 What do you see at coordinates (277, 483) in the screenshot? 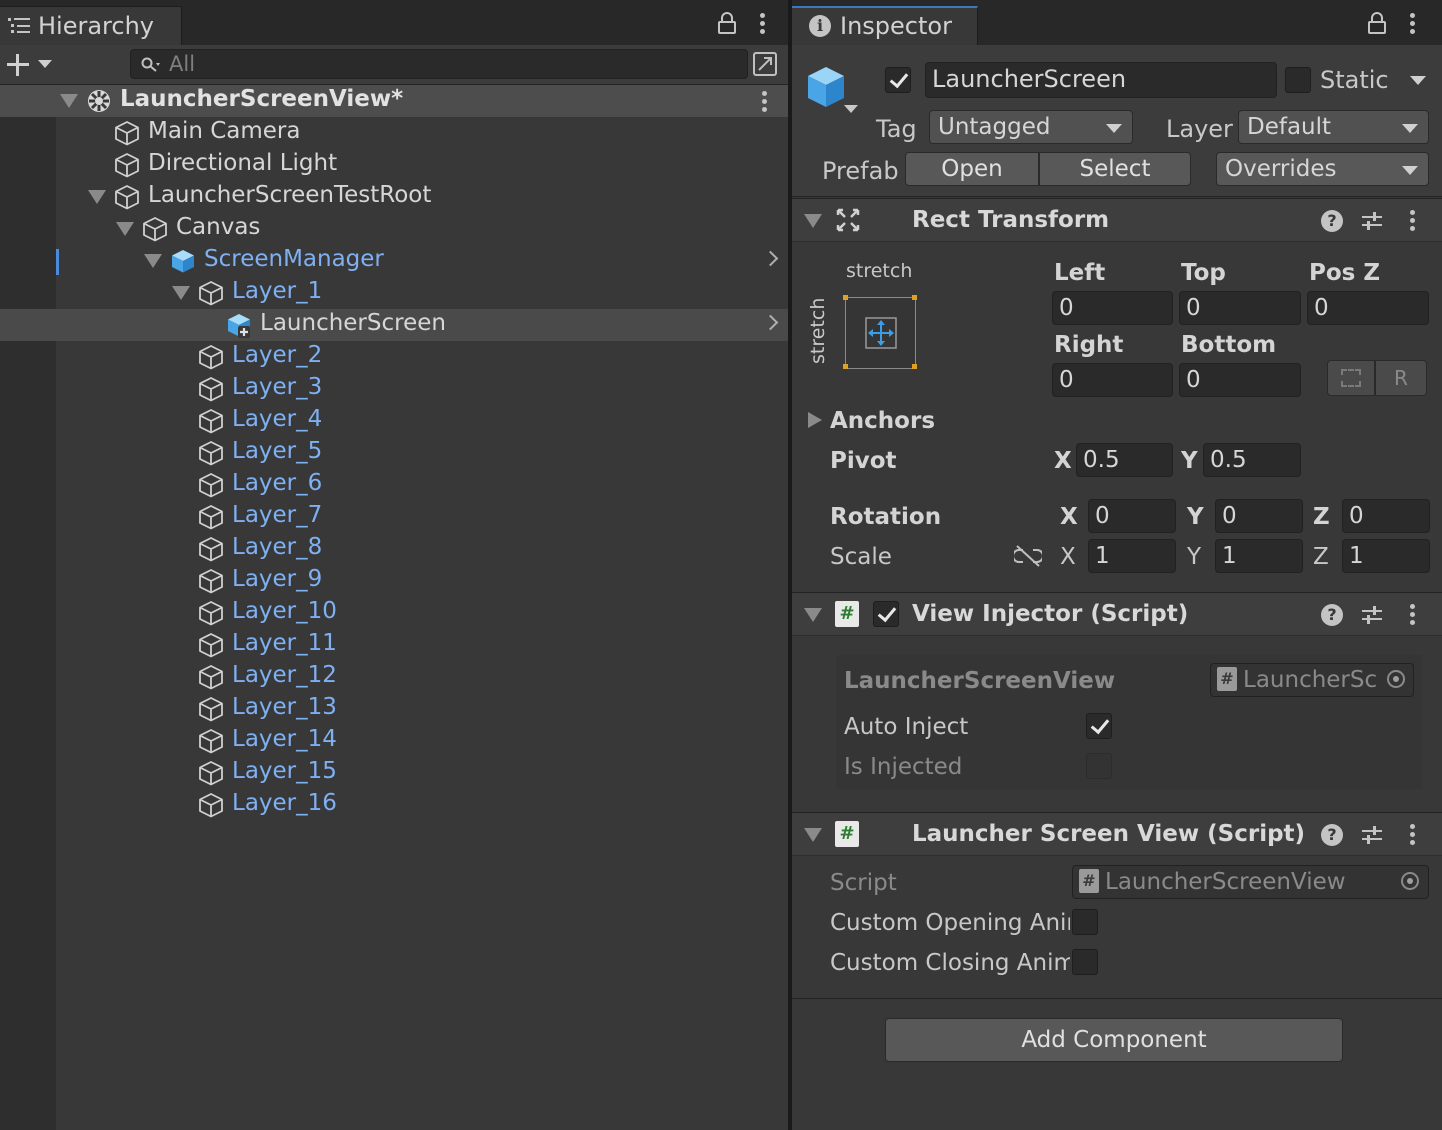
I see `hierarchy-row-label: Layer_6` at bounding box center [277, 483].